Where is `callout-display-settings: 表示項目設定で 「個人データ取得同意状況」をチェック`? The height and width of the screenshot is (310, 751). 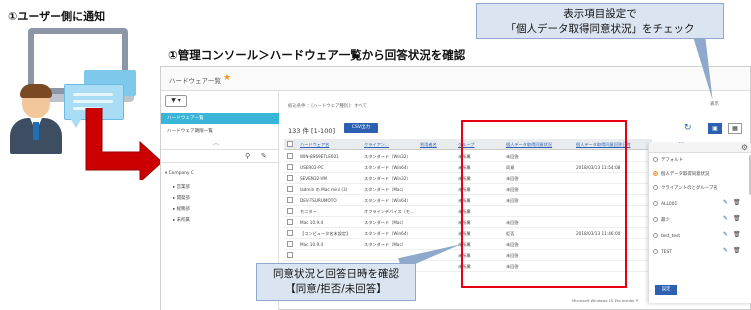
callout-display-settings: 表示項目設定で 「個人データ取得同意状況」をチェック is located at coordinates (600, 21).